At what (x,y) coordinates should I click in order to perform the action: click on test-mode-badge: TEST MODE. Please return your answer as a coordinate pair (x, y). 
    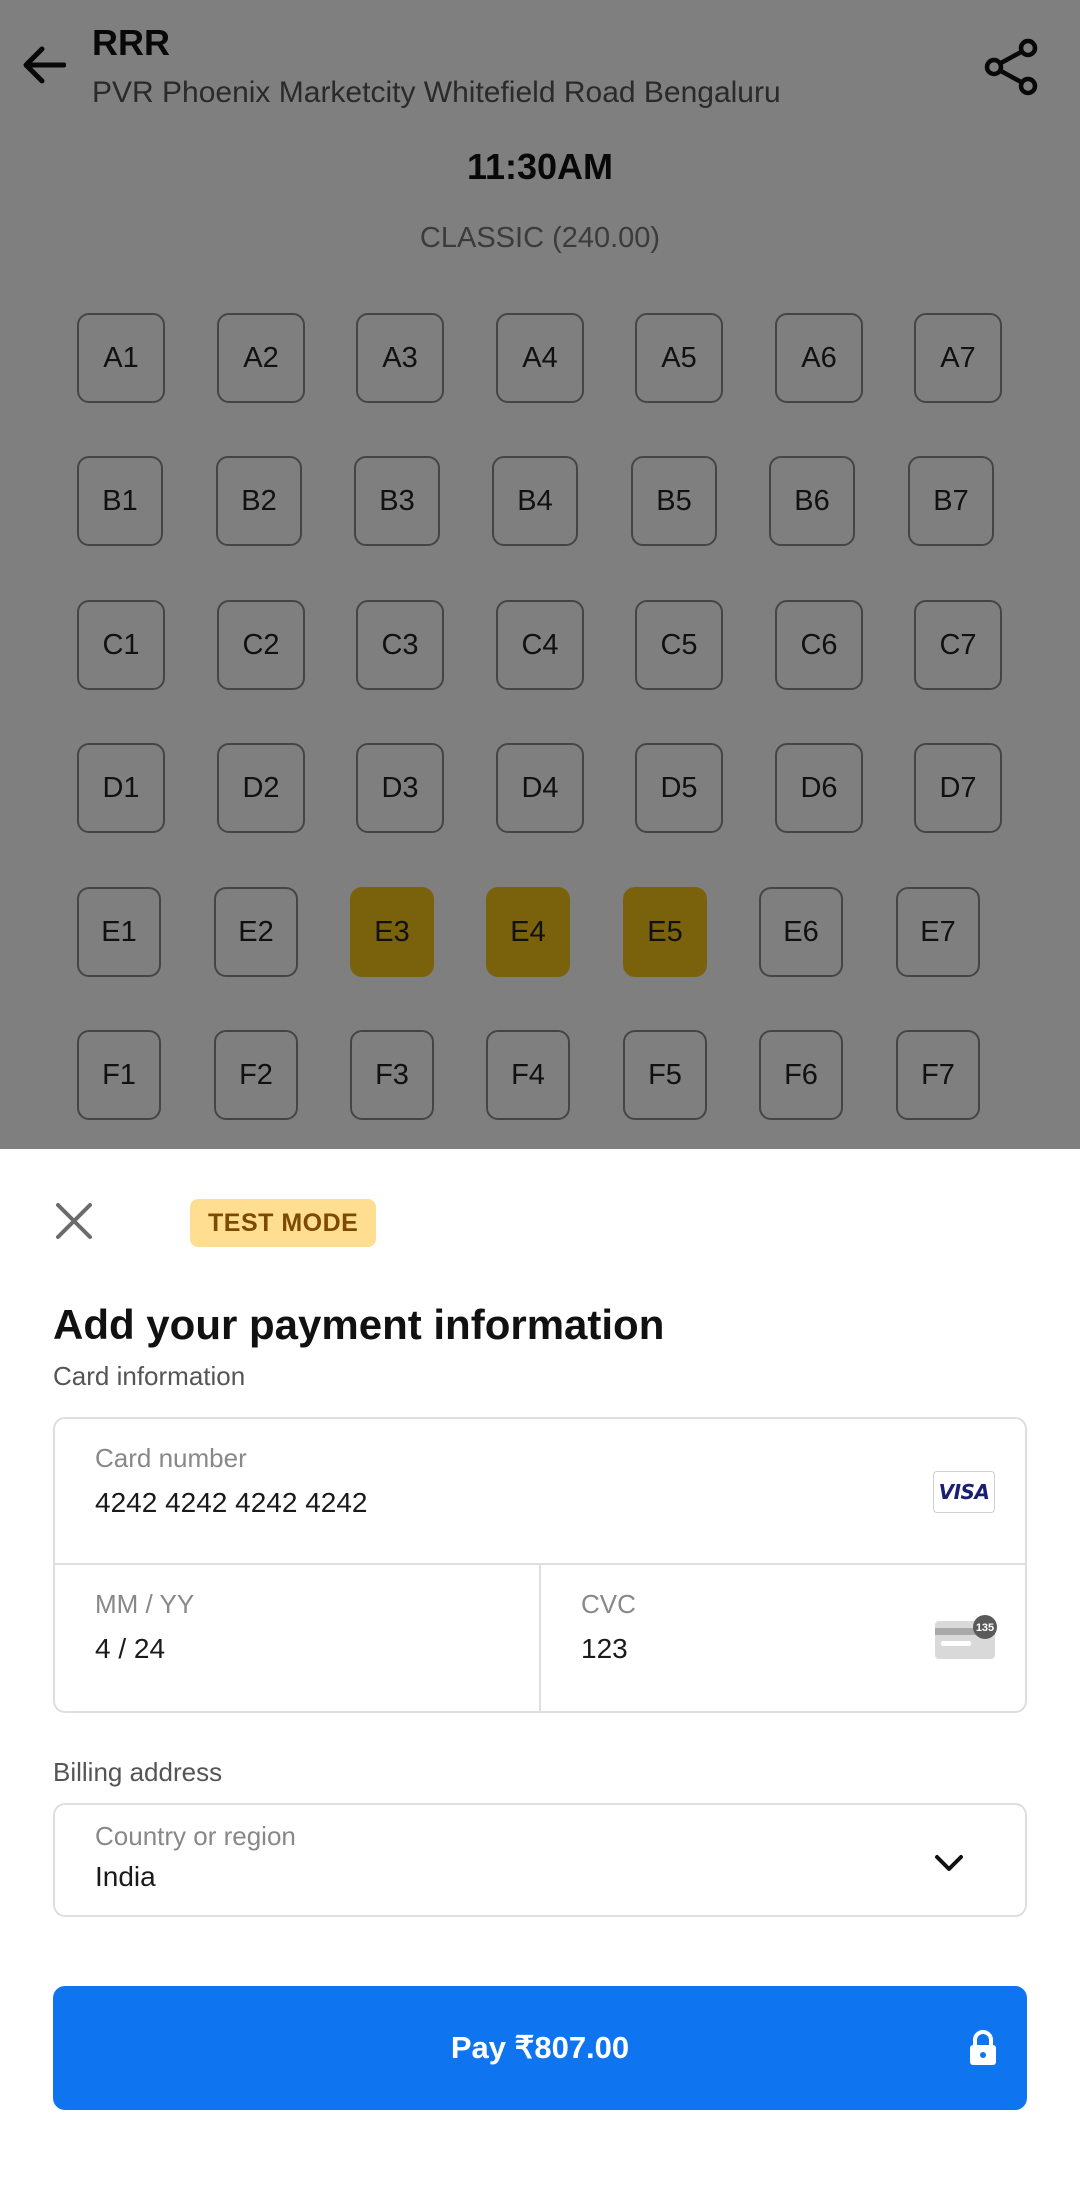
    Looking at the image, I should click on (283, 1223).